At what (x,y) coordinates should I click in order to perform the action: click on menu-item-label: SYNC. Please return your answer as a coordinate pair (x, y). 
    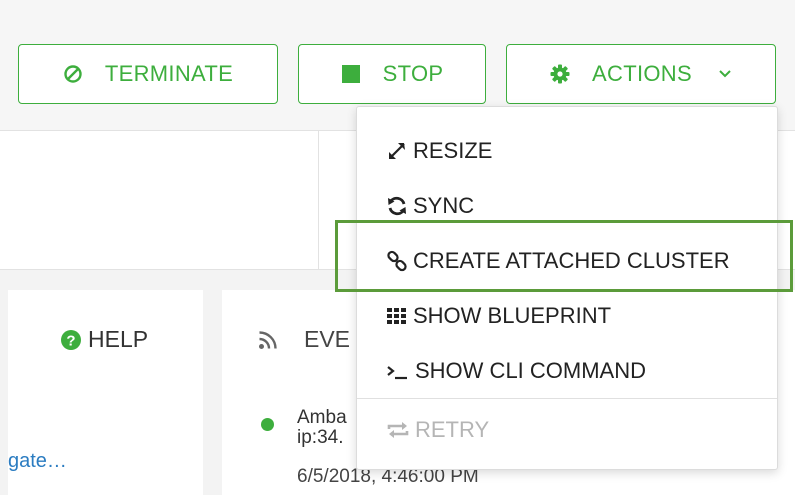
    Looking at the image, I should click on (444, 205).